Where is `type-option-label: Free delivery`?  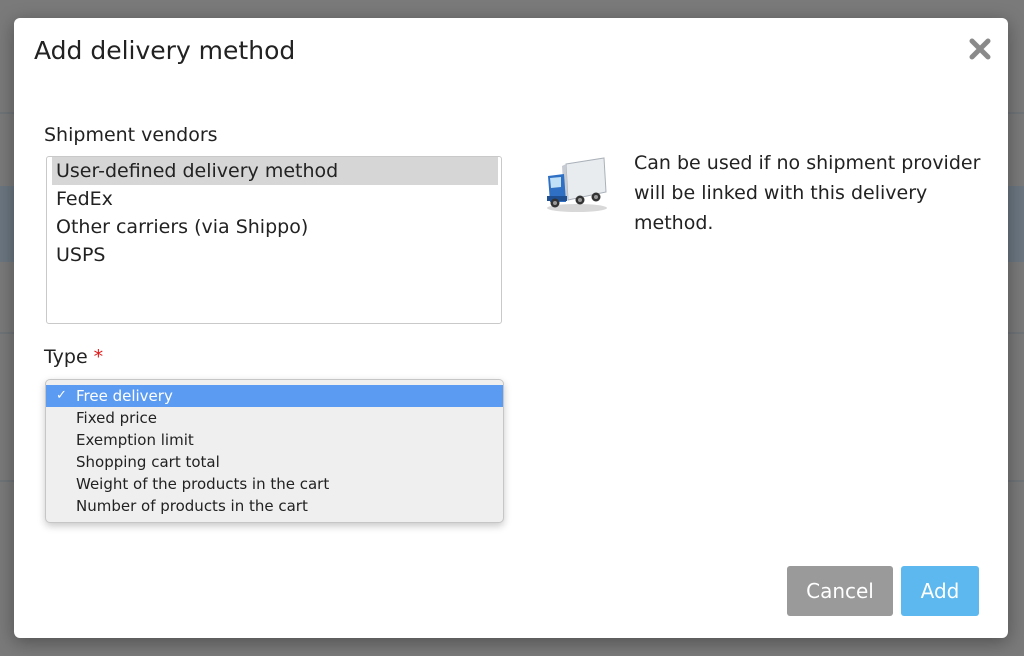 type-option-label: Free delivery is located at coordinates (124, 396).